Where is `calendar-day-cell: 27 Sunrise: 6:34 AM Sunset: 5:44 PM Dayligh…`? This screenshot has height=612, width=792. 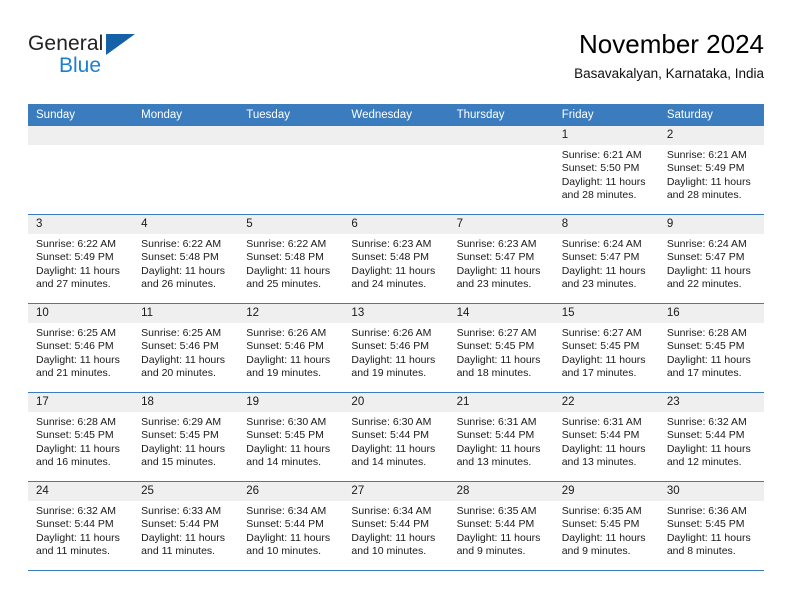 calendar-day-cell: 27 Sunrise: 6:34 AM Sunset: 5:44 PM Dayligh… is located at coordinates (396, 526).